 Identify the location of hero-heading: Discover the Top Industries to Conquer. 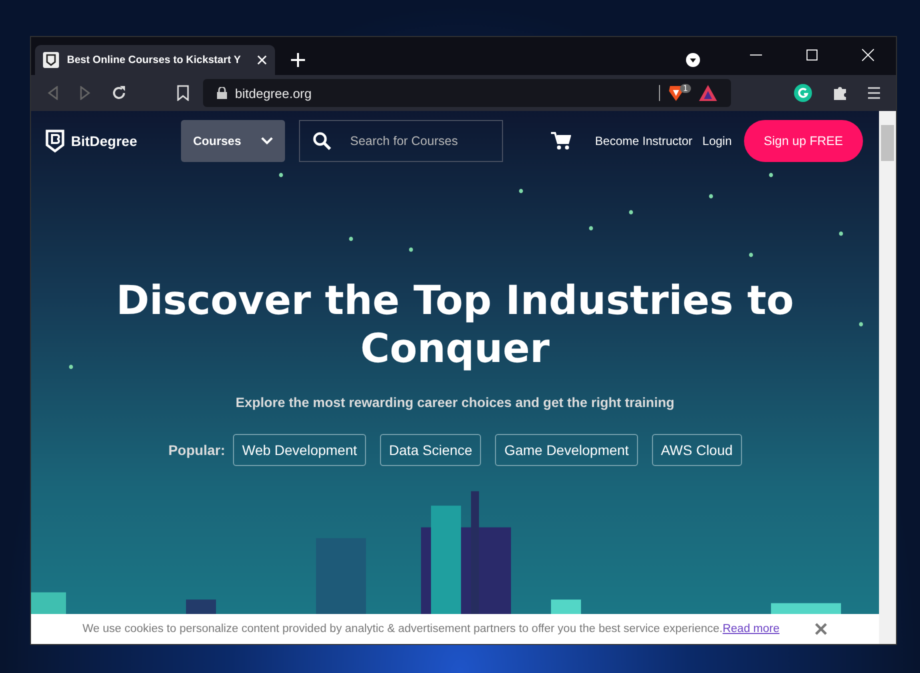
(455, 325).